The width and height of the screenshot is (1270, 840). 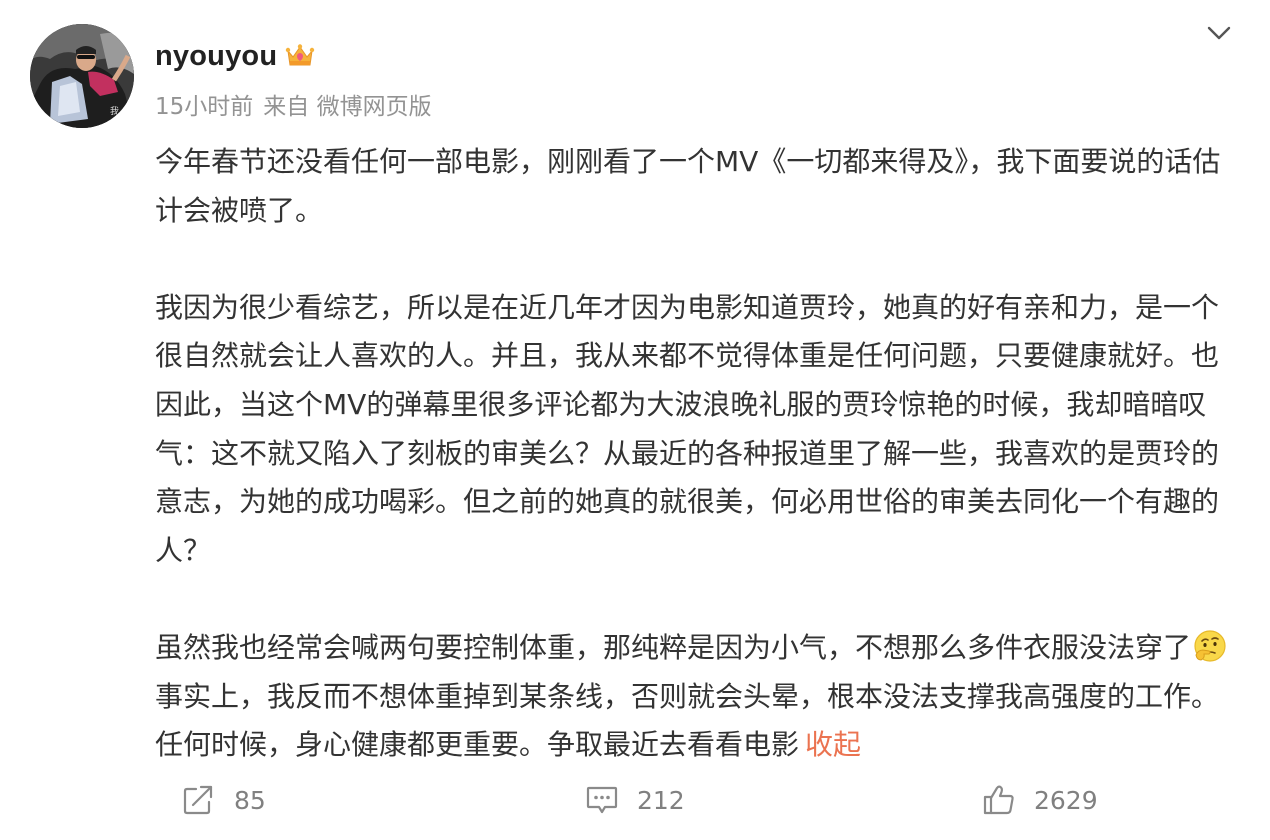 What do you see at coordinates (673, 647) in the screenshot?
I see `paragraph-text: 虽然我也经常会喊两句要控制体重，那纯粹是因为小气，不想那么多件衣服没法穿了` at bounding box center [673, 647].